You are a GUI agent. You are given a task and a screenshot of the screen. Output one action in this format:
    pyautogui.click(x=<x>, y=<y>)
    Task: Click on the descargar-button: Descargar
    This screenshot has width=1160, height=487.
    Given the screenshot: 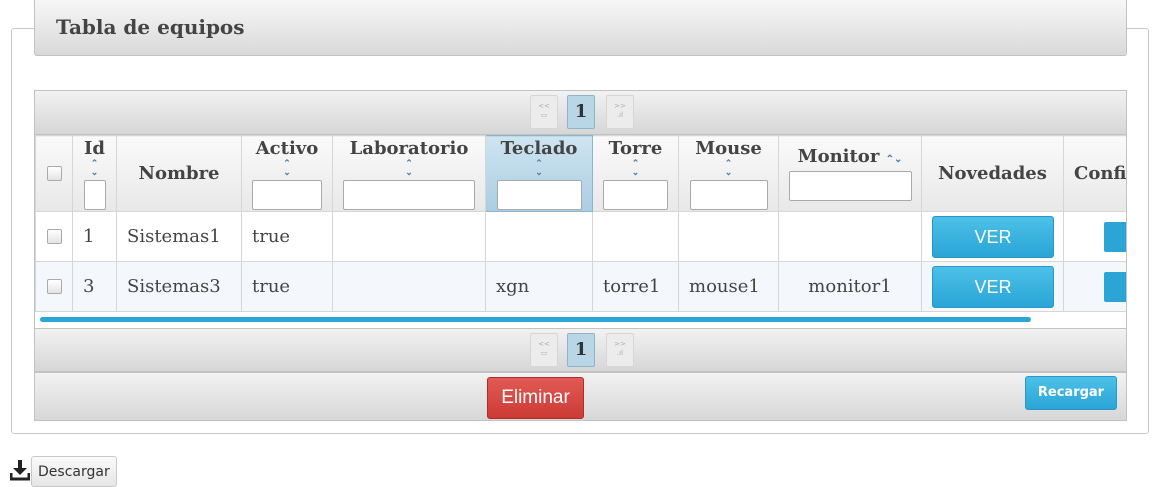 What is the action you would take?
    pyautogui.click(x=74, y=471)
    